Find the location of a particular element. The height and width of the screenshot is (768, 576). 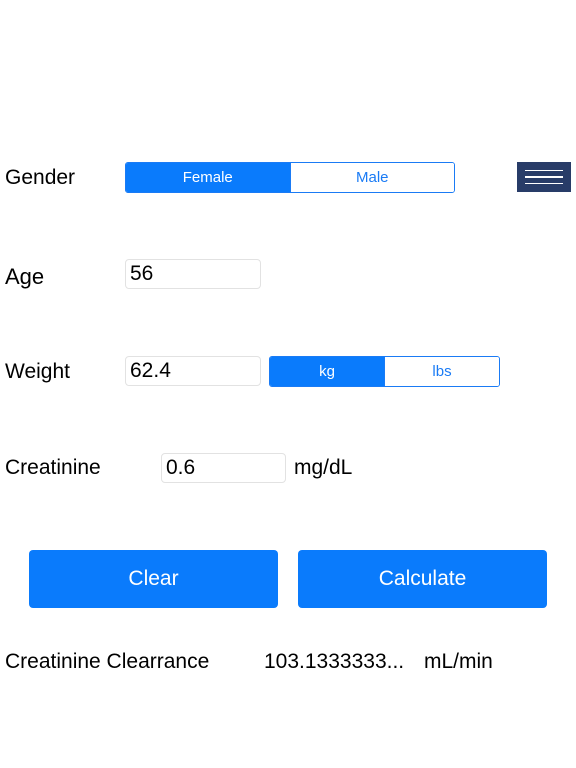

clear-button: Clear is located at coordinates (153, 579).